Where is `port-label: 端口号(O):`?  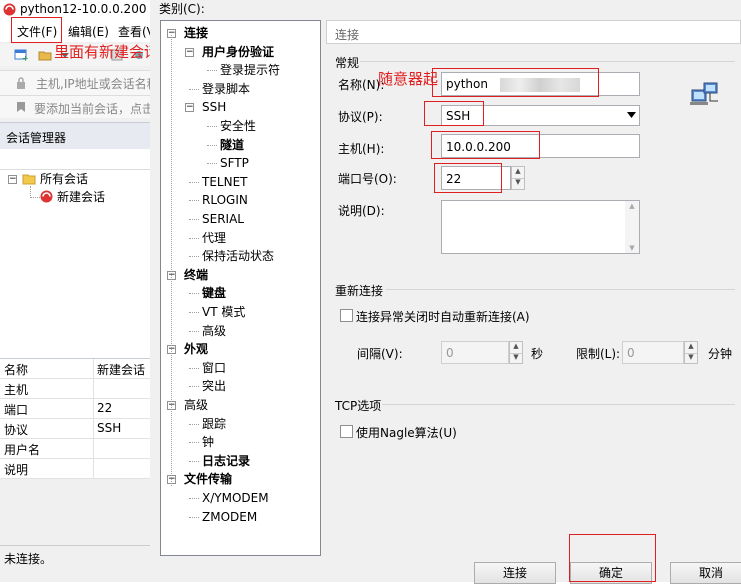 port-label: 端口号(O): is located at coordinates (367, 179).